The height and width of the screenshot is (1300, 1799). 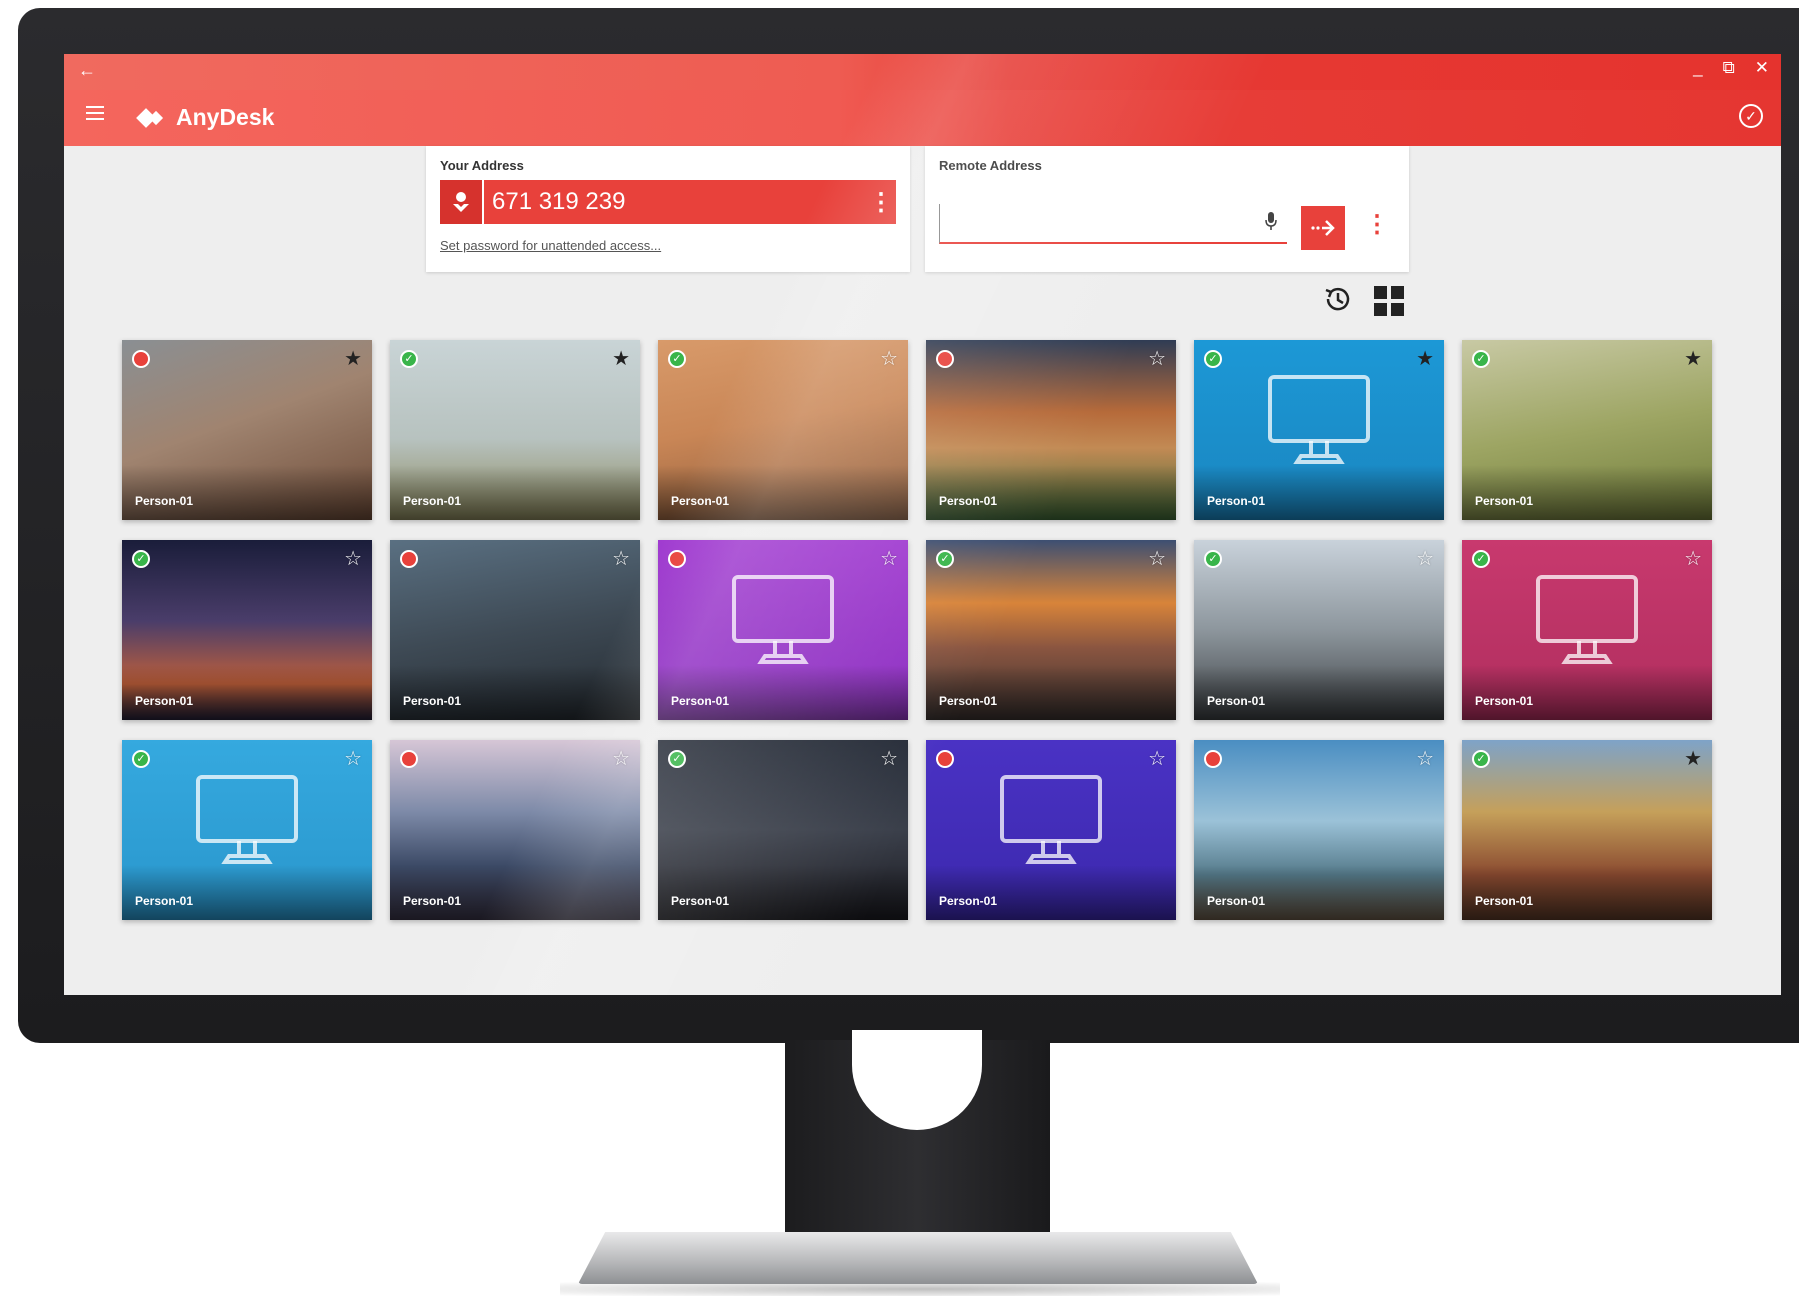 I want to click on stand-shadow, so click(x=920, y=1289).